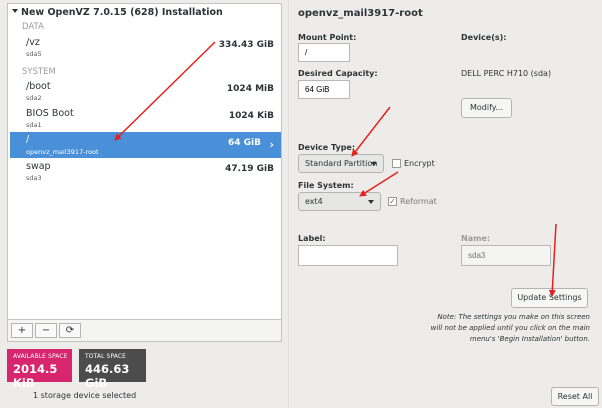 The image size is (602, 408). Describe the element at coordinates (552, 260) in the screenshot. I see `annotation-arrow-update-settings` at that location.